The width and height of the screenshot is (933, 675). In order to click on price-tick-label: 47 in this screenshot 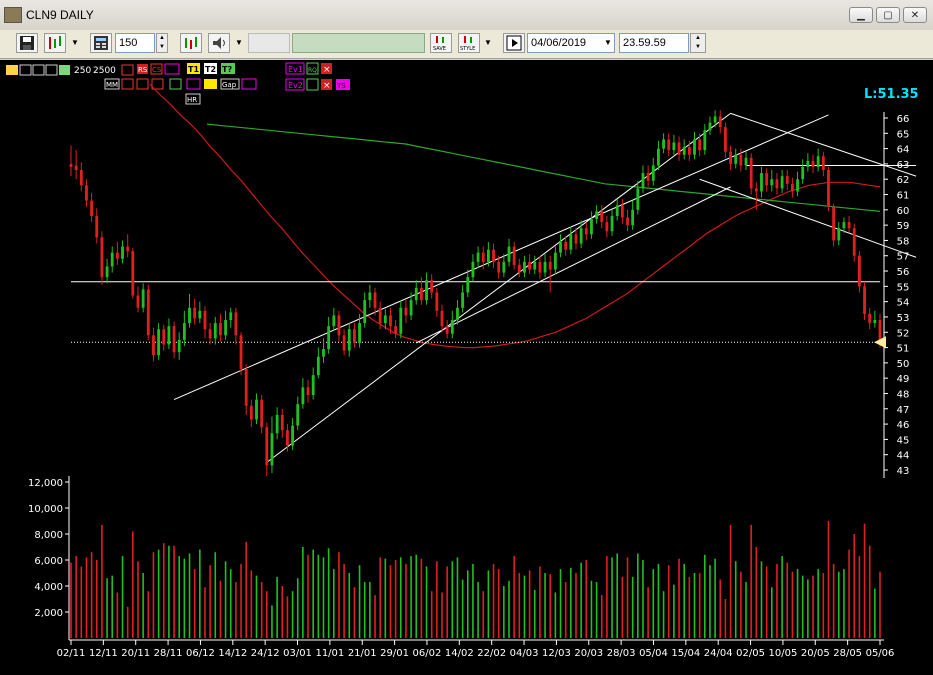, I will do `click(903, 410)`.